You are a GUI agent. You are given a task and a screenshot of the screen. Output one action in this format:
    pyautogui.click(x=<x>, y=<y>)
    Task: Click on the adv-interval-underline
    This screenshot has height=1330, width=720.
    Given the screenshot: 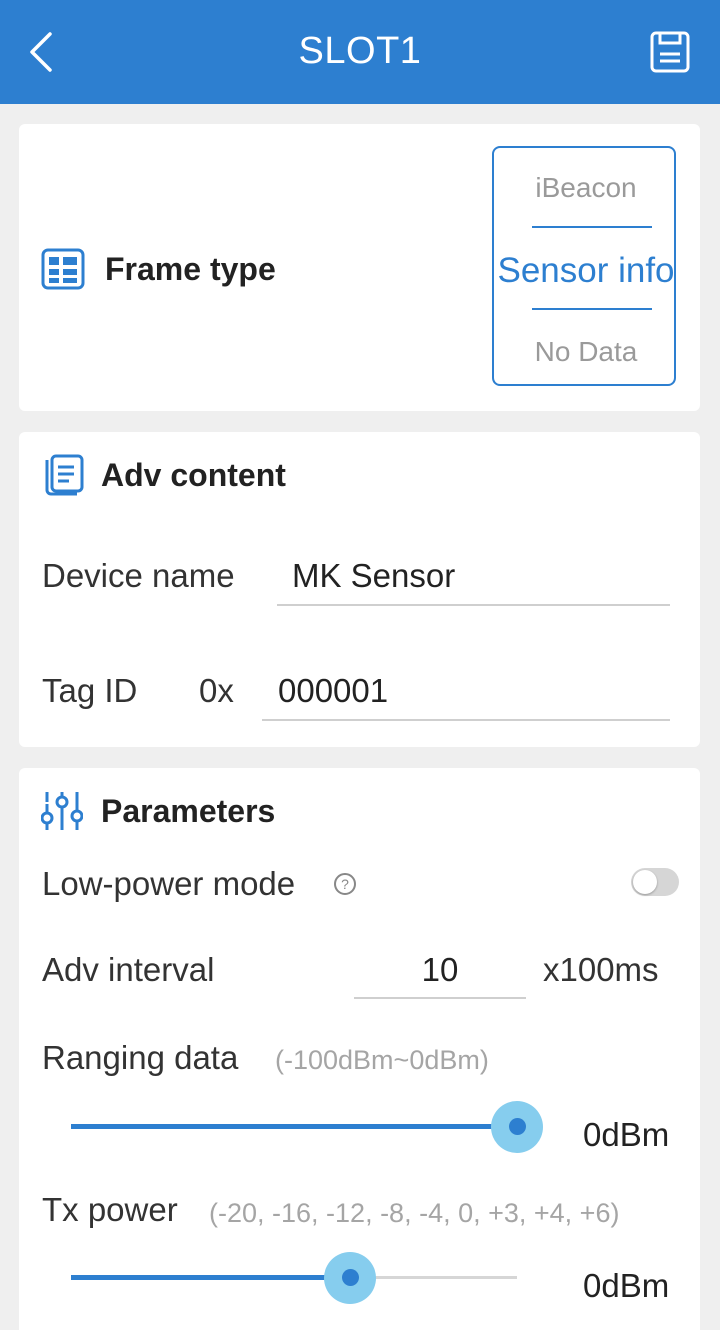 What is the action you would take?
    pyautogui.click(x=440, y=998)
    